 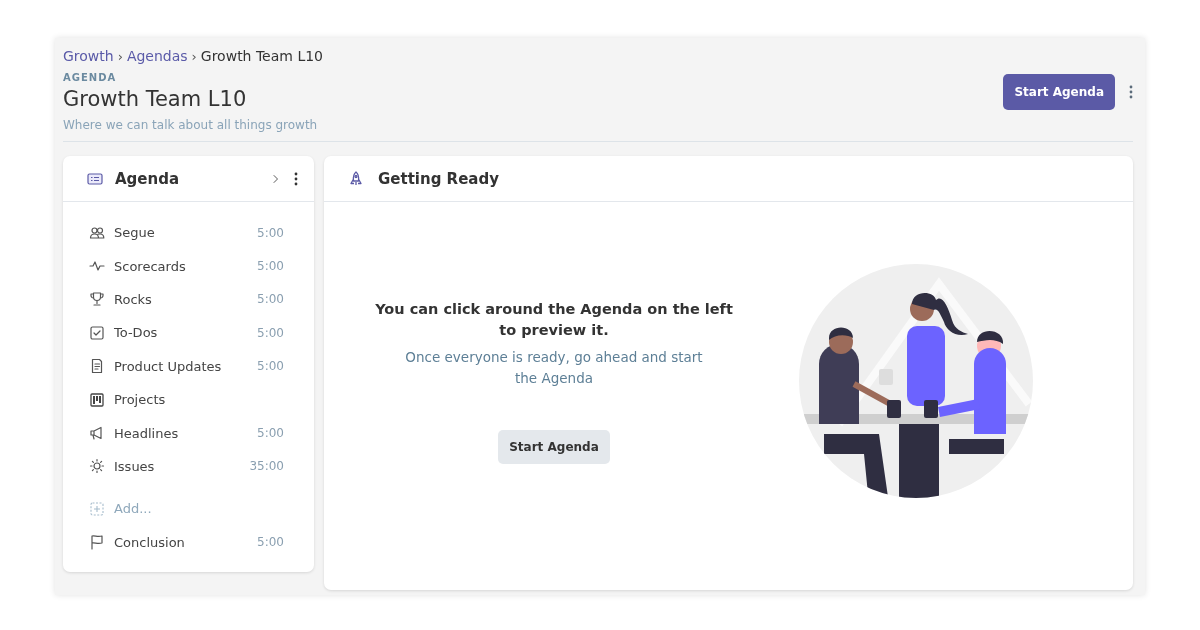 What do you see at coordinates (90, 77) in the screenshot?
I see `section-label: AGENDA` at bounding box center [90, 77].